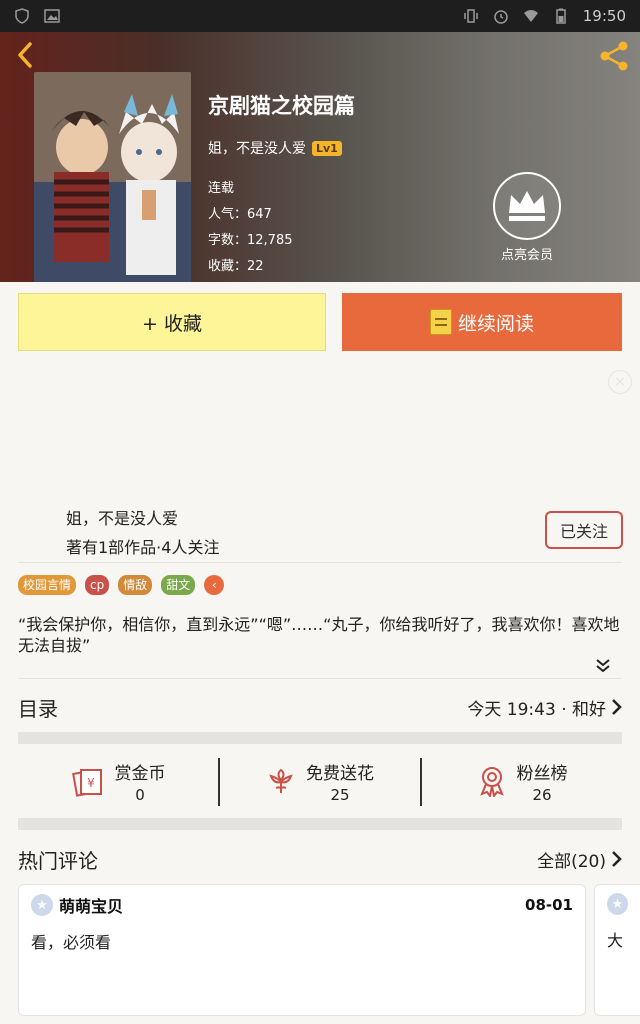 The width and height of the screenshot is (640, 1024). What do you see at coordinates (140, 794) in the screenshot?
I see `stat-value: 0` at bounding box center [140, 794].